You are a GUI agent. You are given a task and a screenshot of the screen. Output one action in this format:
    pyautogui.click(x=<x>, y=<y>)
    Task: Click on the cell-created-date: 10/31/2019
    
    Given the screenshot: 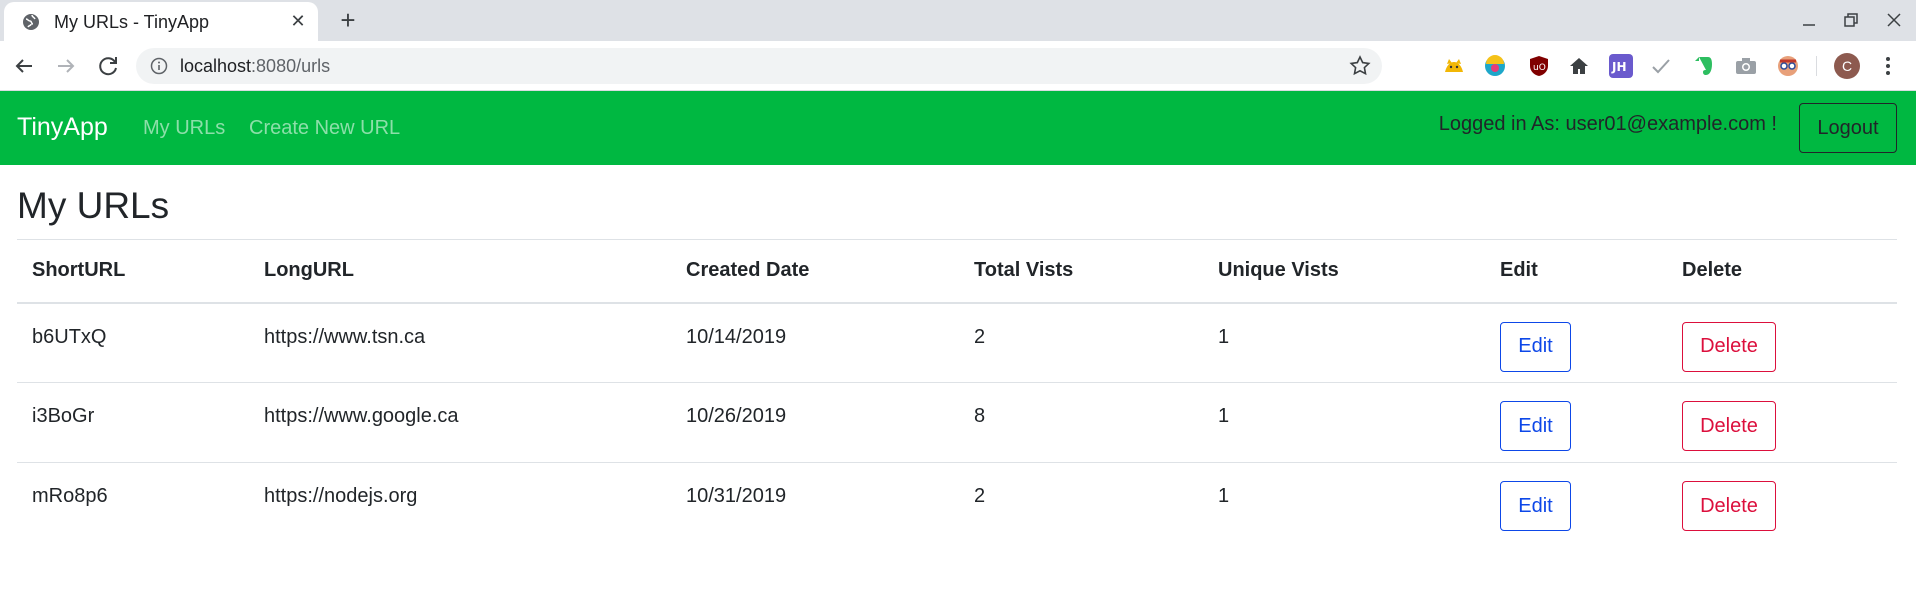 What is the action you would take?
    pyautogui.click(x=815, y=502)
    